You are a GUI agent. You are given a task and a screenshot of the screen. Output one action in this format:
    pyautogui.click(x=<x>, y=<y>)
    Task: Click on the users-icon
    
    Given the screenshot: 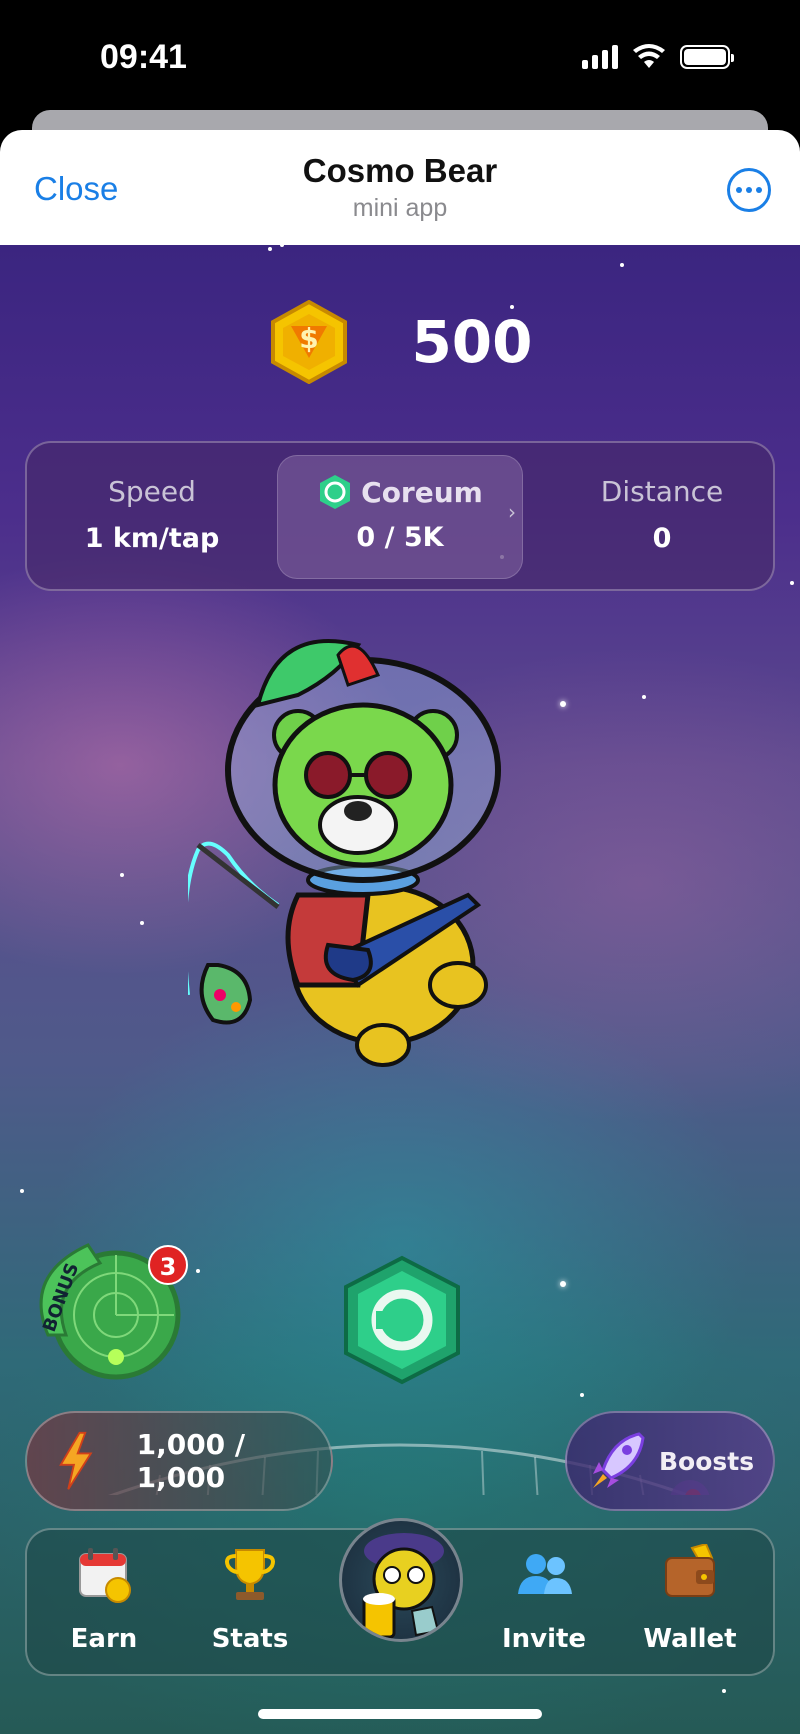 What is the action you would take?
    pyautogui.click(x=545, y=1574)
    